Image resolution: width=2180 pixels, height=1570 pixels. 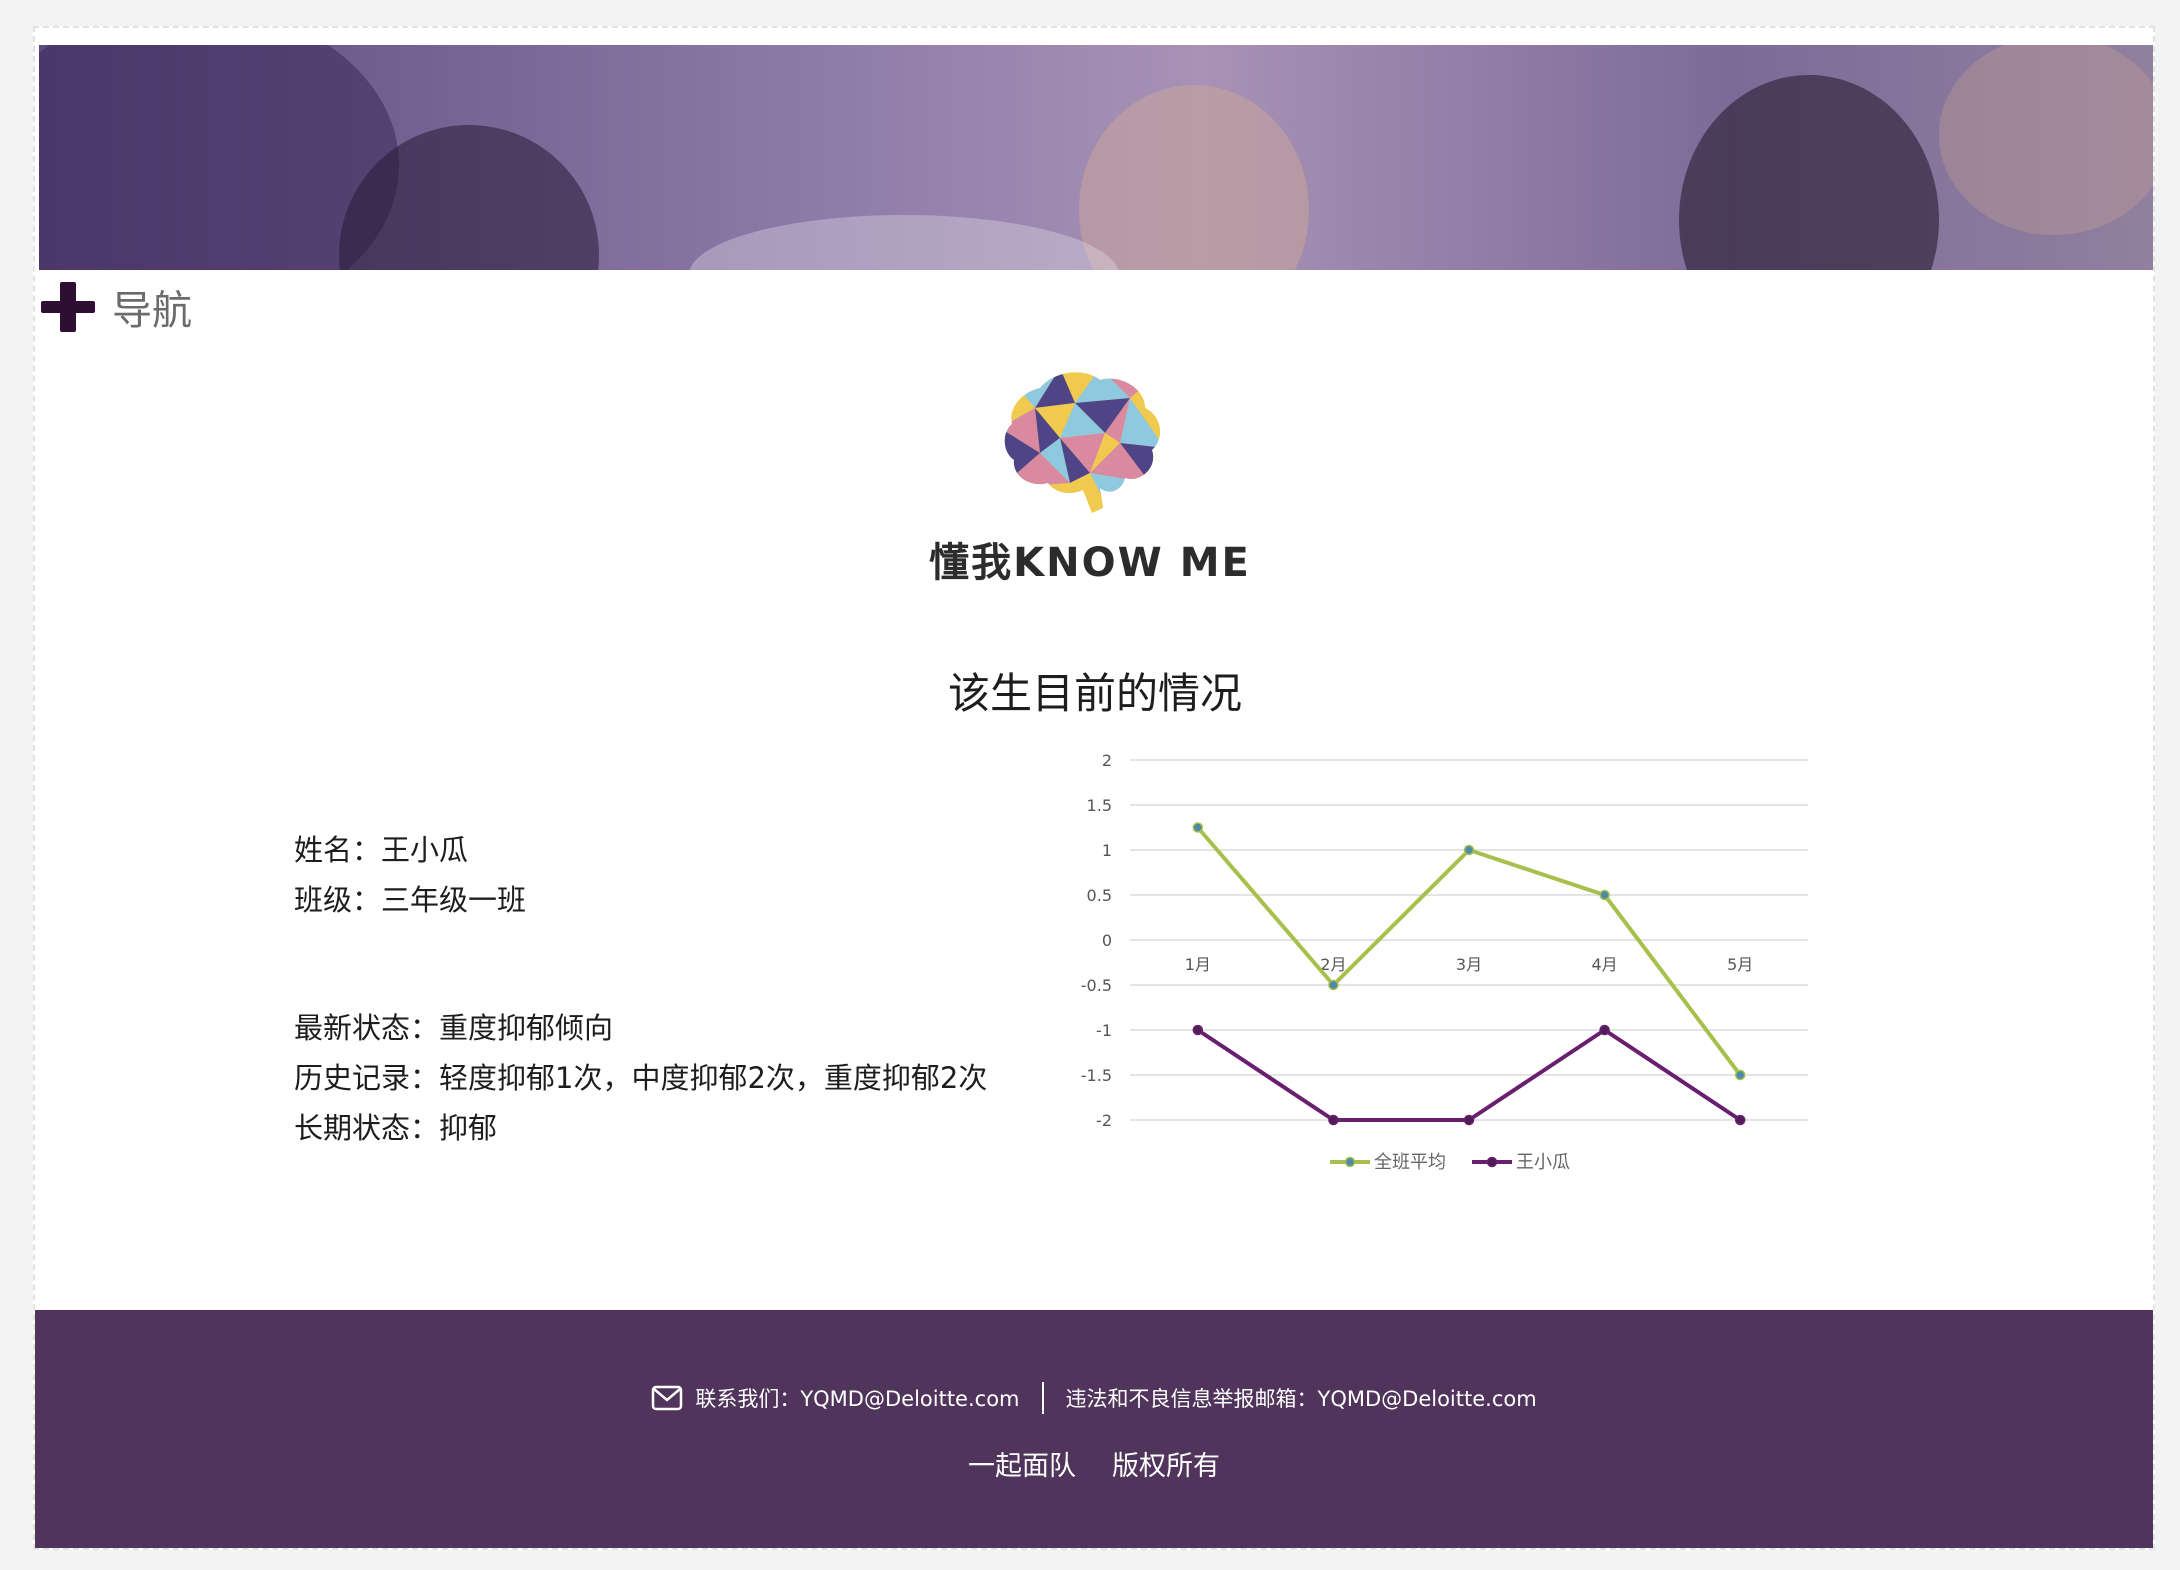 What do you see at coordinates (713, 1078) in the screenshot?
I see `history-value: 轻度抑郁1次，中度抑郁2次，重度抑郁2次` at bounding box center [713, 1078].